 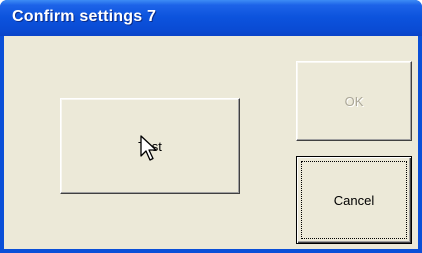 I want to click on arrow-pointer-icon, so click(x=148, y=148).